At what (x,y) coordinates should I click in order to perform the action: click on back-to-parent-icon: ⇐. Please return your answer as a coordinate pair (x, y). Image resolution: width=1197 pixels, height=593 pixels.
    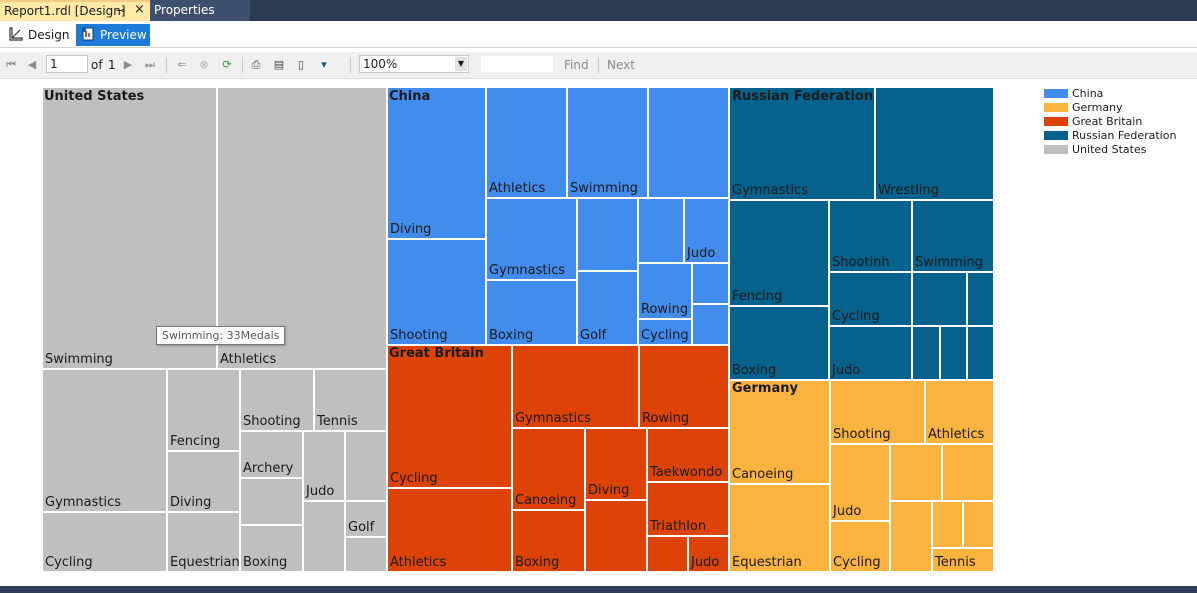
    Looking at the image, I should click on (182, 65).